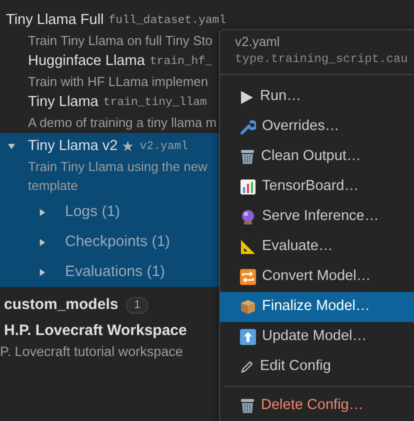 The image size is (414, 421). What do you see at coordinates (110, 112) in the screenshot?
I see `config-item: Tiny Llama train_tiny_llam A demo of training a tiny llama m` at bounding box center [110, 112].